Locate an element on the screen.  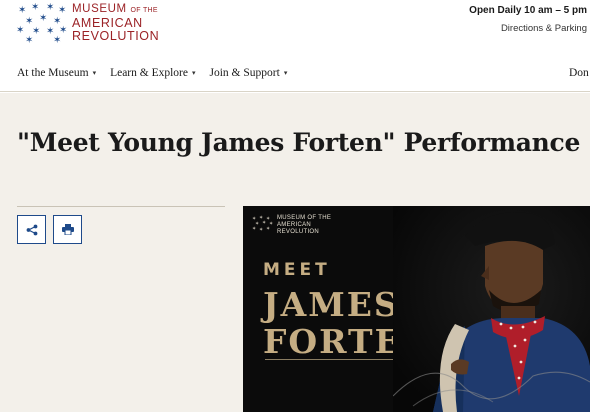
promo-logo-wordmark: MUSEUM OF THE AMERICAN REVOLUTION is located at coordinates (304, 225).